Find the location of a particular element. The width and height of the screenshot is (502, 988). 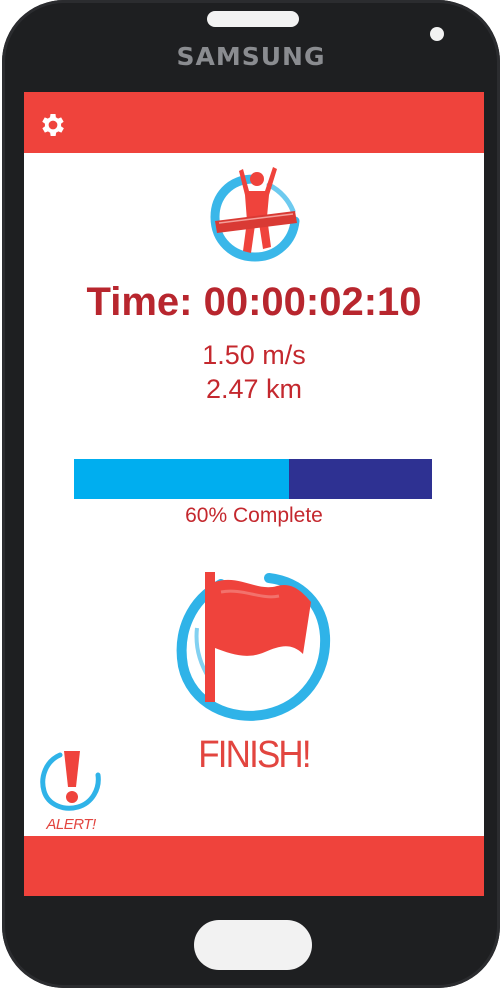

finish-button: FINISH! is located at coordinates (254, 672).